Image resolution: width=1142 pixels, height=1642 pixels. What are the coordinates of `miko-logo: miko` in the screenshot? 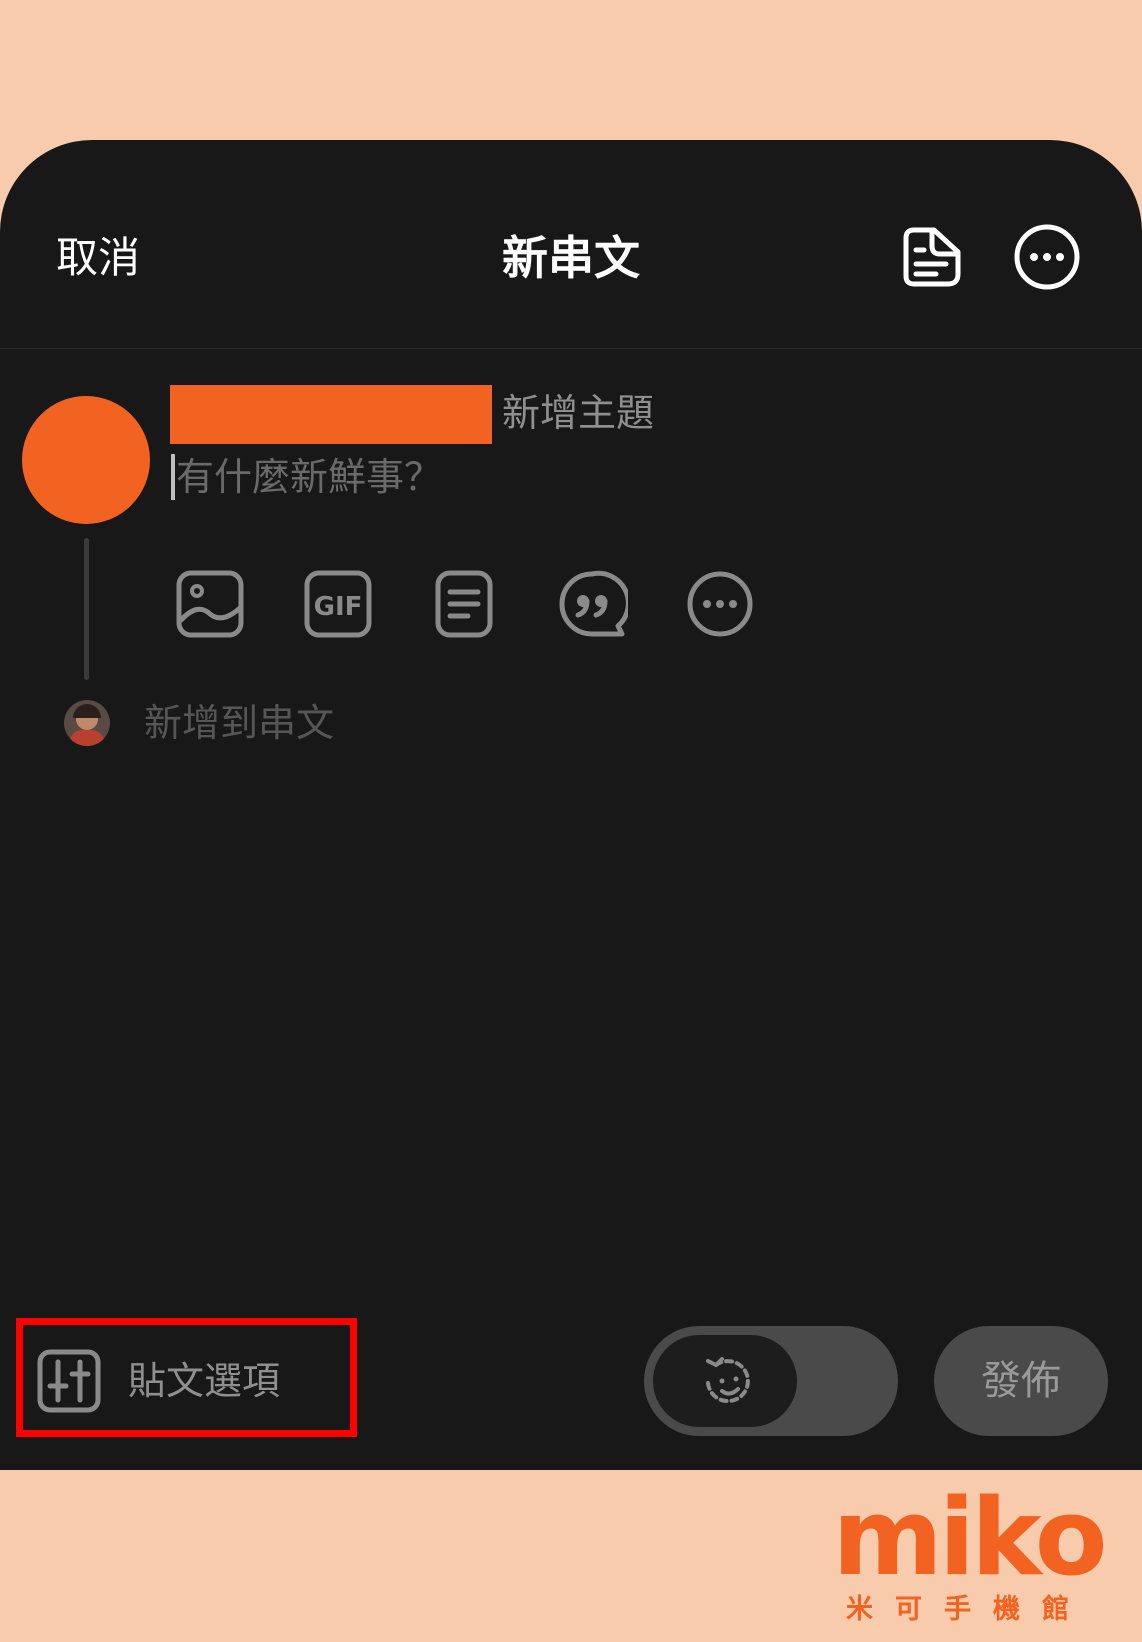 It's located at (969, 1538).